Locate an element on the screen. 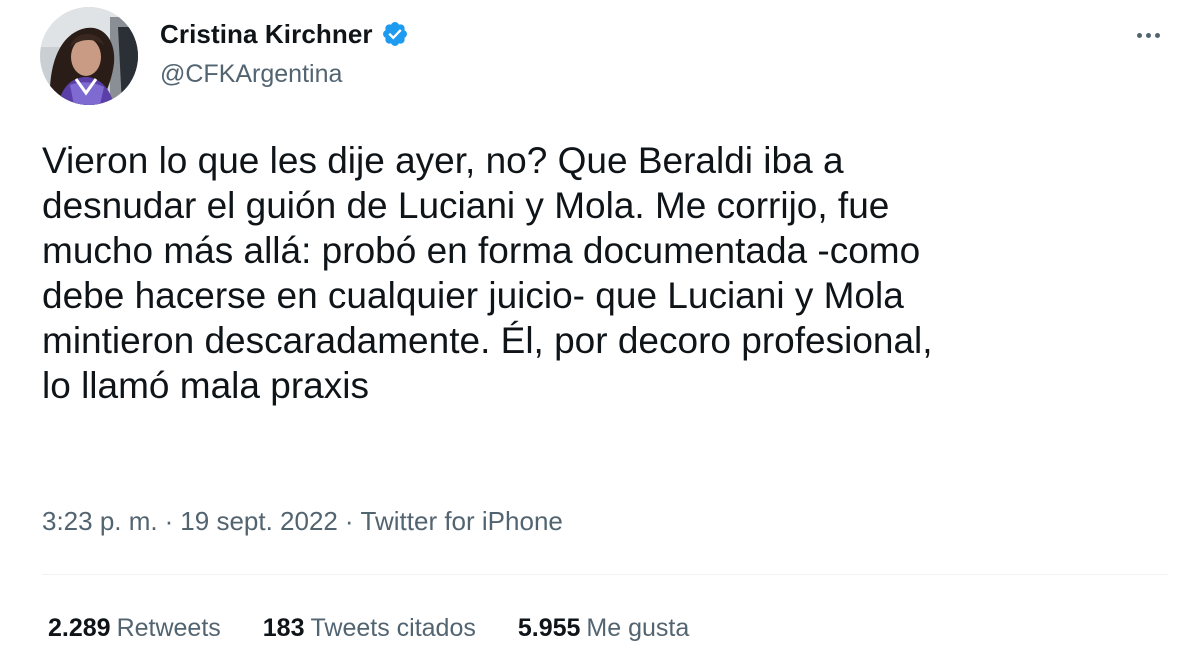 This screenshot has width=1200, height=650. quotes-stat: 183 Tweets citados is located at coordinates (369, 628).